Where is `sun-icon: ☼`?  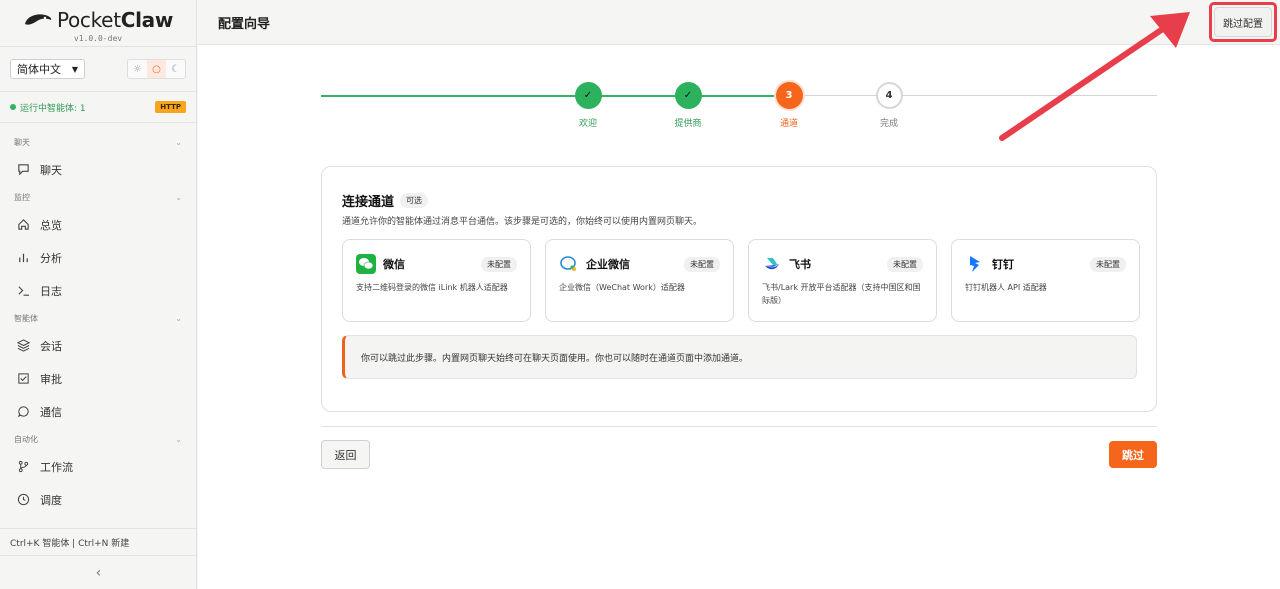
sun-icon: ☼ is located at coordinates (137, 69).